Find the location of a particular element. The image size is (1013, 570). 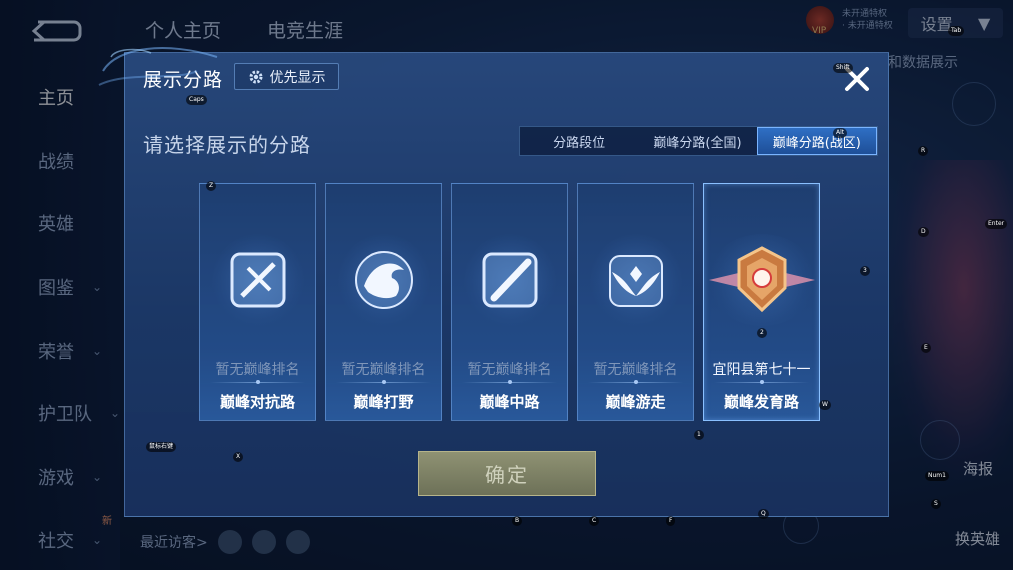

key-hint-label: S is located at coordinates (936, 504).